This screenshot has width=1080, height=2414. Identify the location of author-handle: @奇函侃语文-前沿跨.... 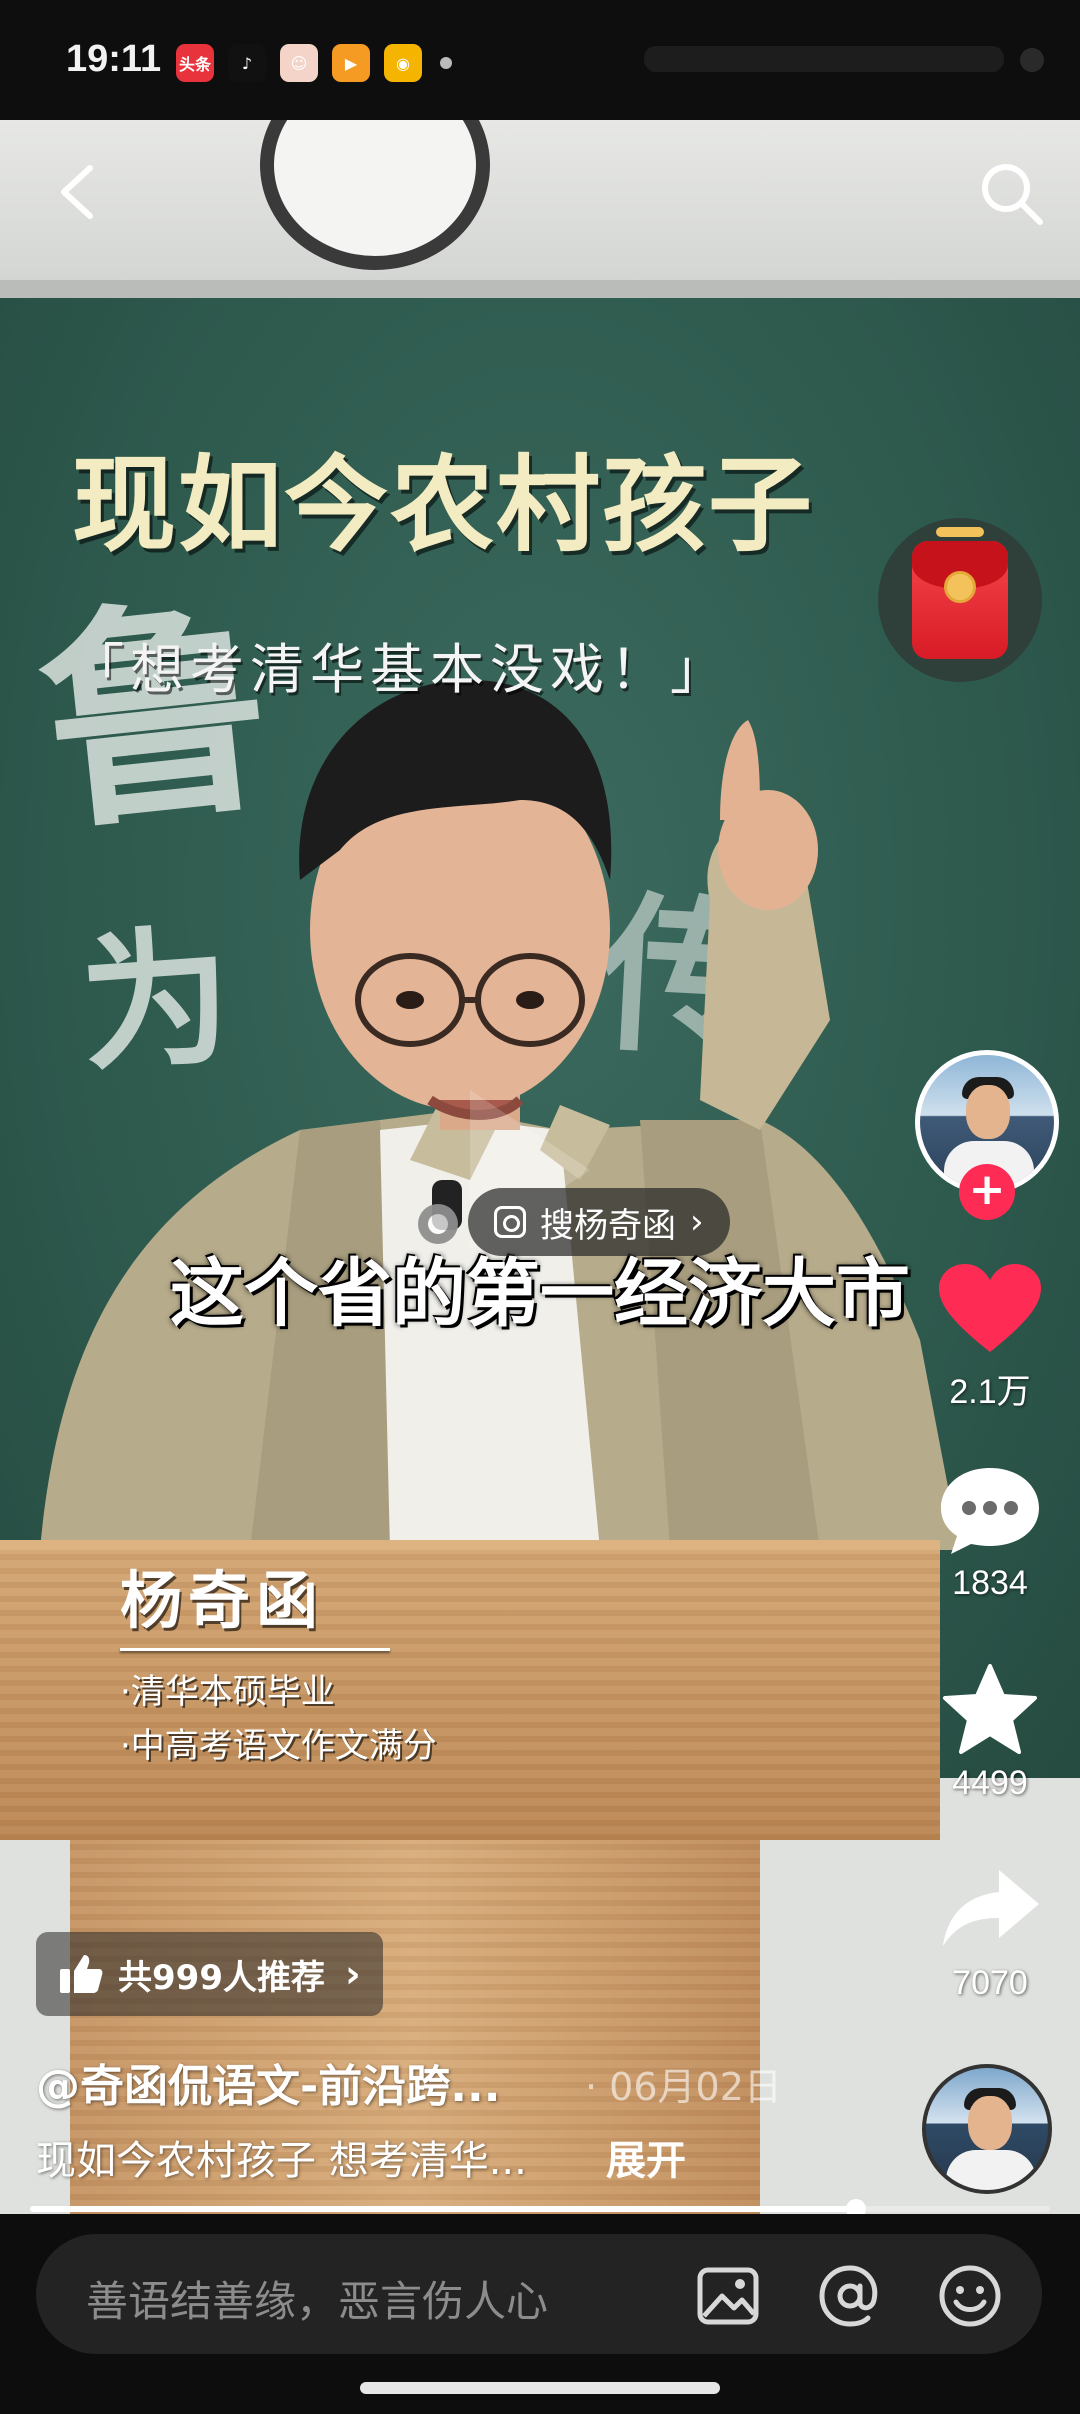
(268, 2082).